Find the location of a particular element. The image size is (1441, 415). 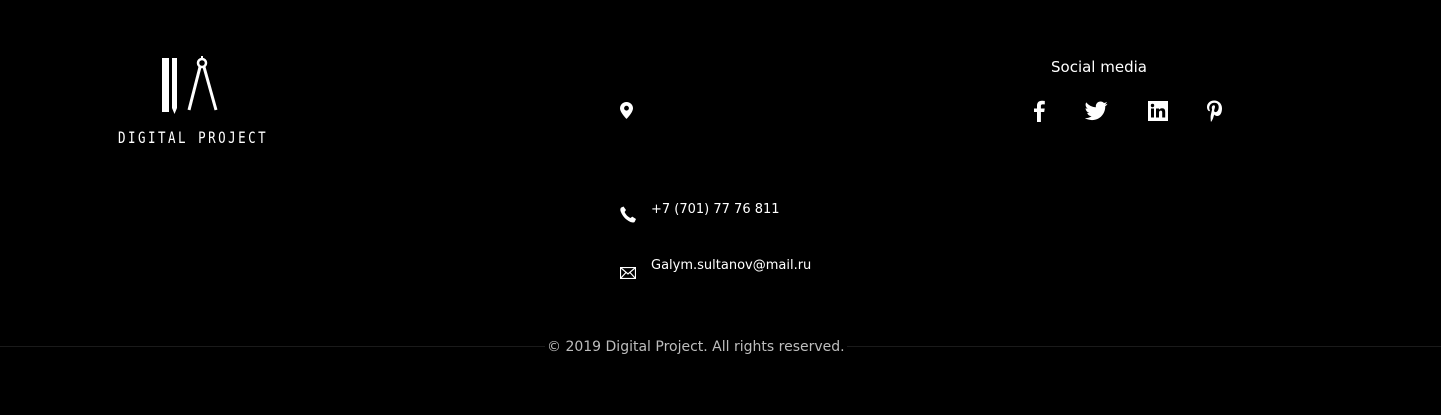

ruler-compass-logo-icon is located at coordinates (190, 85).